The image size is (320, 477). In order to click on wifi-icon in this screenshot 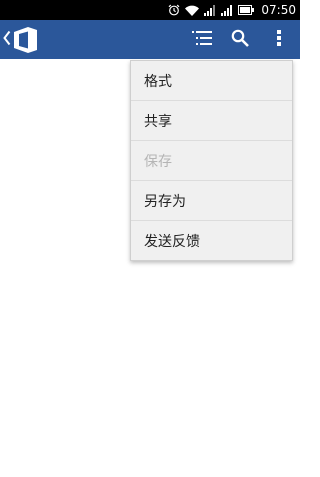, I will do `click(192, 10)`.